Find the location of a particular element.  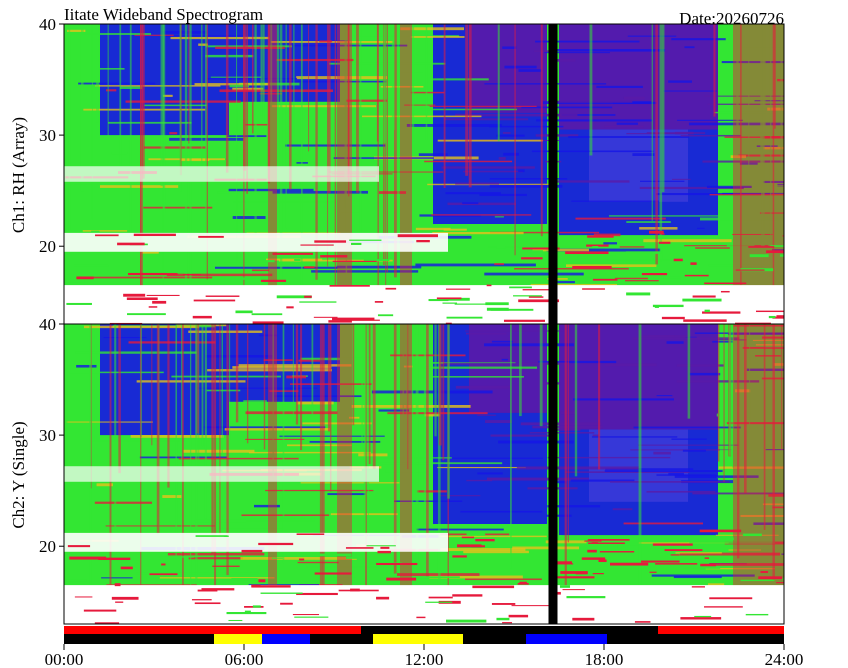

x-tick-label: 24:00 is located at coordinates (784, 659).